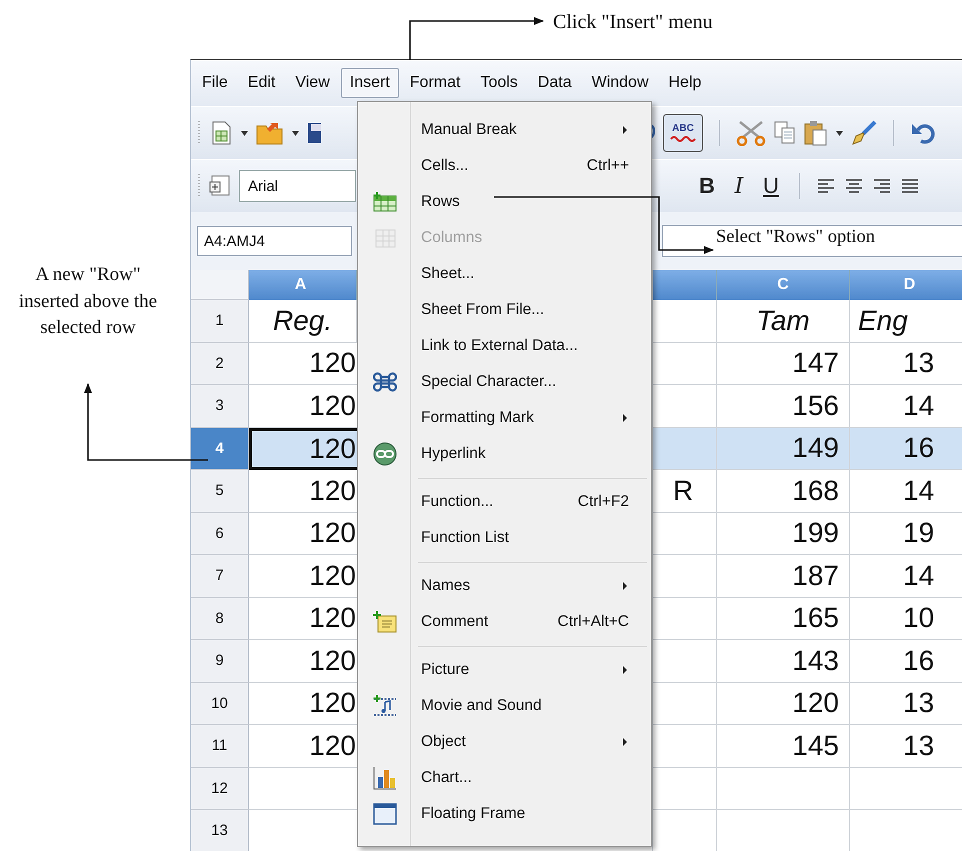 This screenshot has width=962, height=851. Describe the element at coordinates (504, 742) in the screenshot. I see `menu-option: Object` at that location.